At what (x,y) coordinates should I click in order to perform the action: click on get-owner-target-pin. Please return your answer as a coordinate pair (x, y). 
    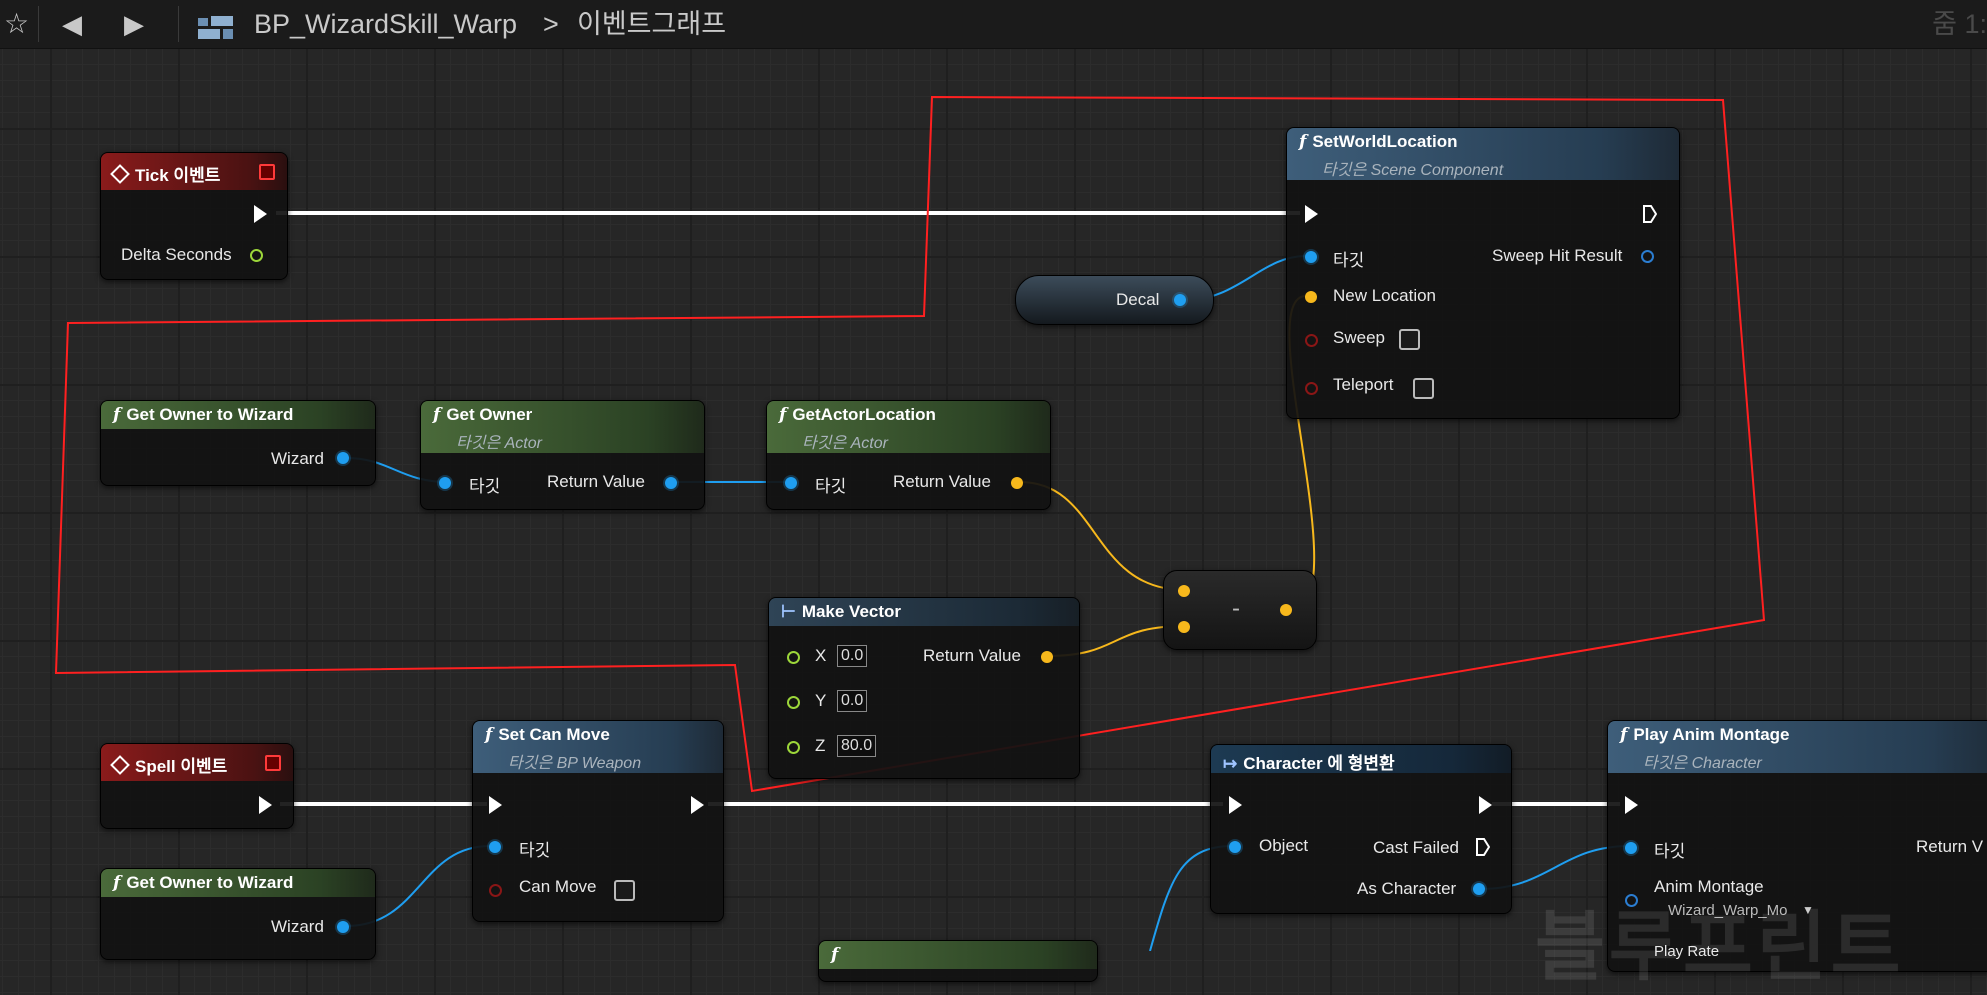
    Looking at the image, I should click on (445, 483).